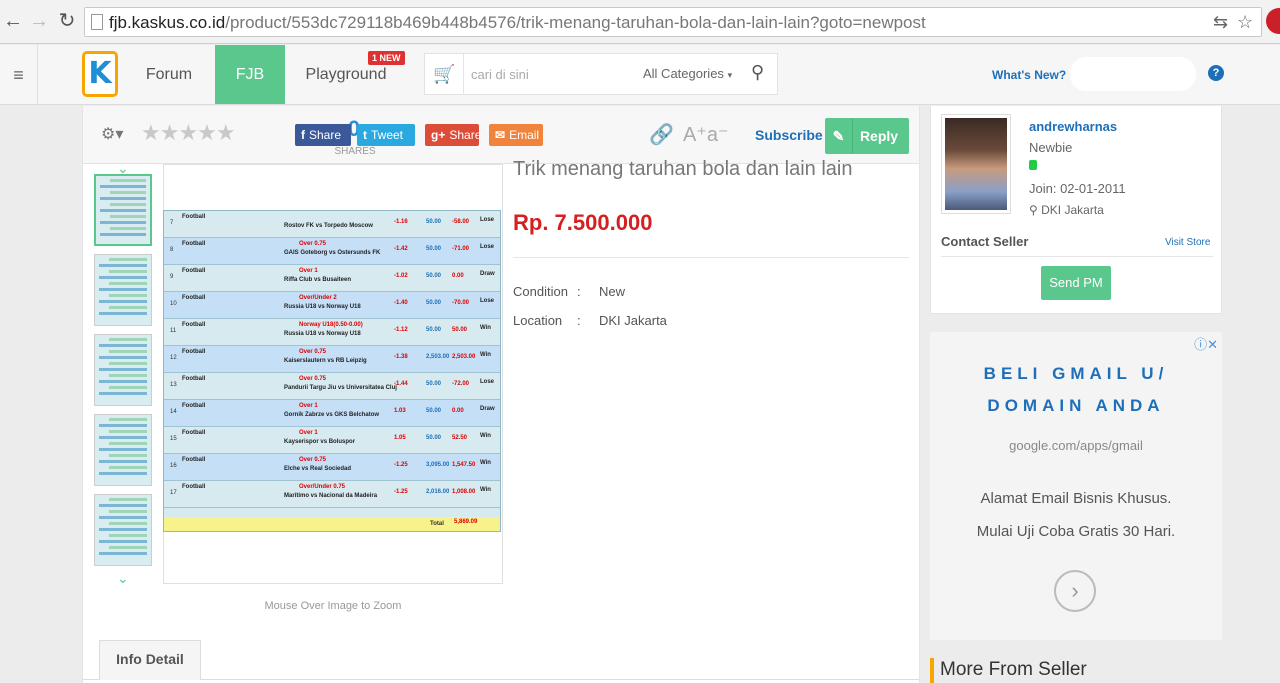 The width and height of the screenshot is (1280, 683). I want to click on bet-odd: 1.05, so click(400, 438).